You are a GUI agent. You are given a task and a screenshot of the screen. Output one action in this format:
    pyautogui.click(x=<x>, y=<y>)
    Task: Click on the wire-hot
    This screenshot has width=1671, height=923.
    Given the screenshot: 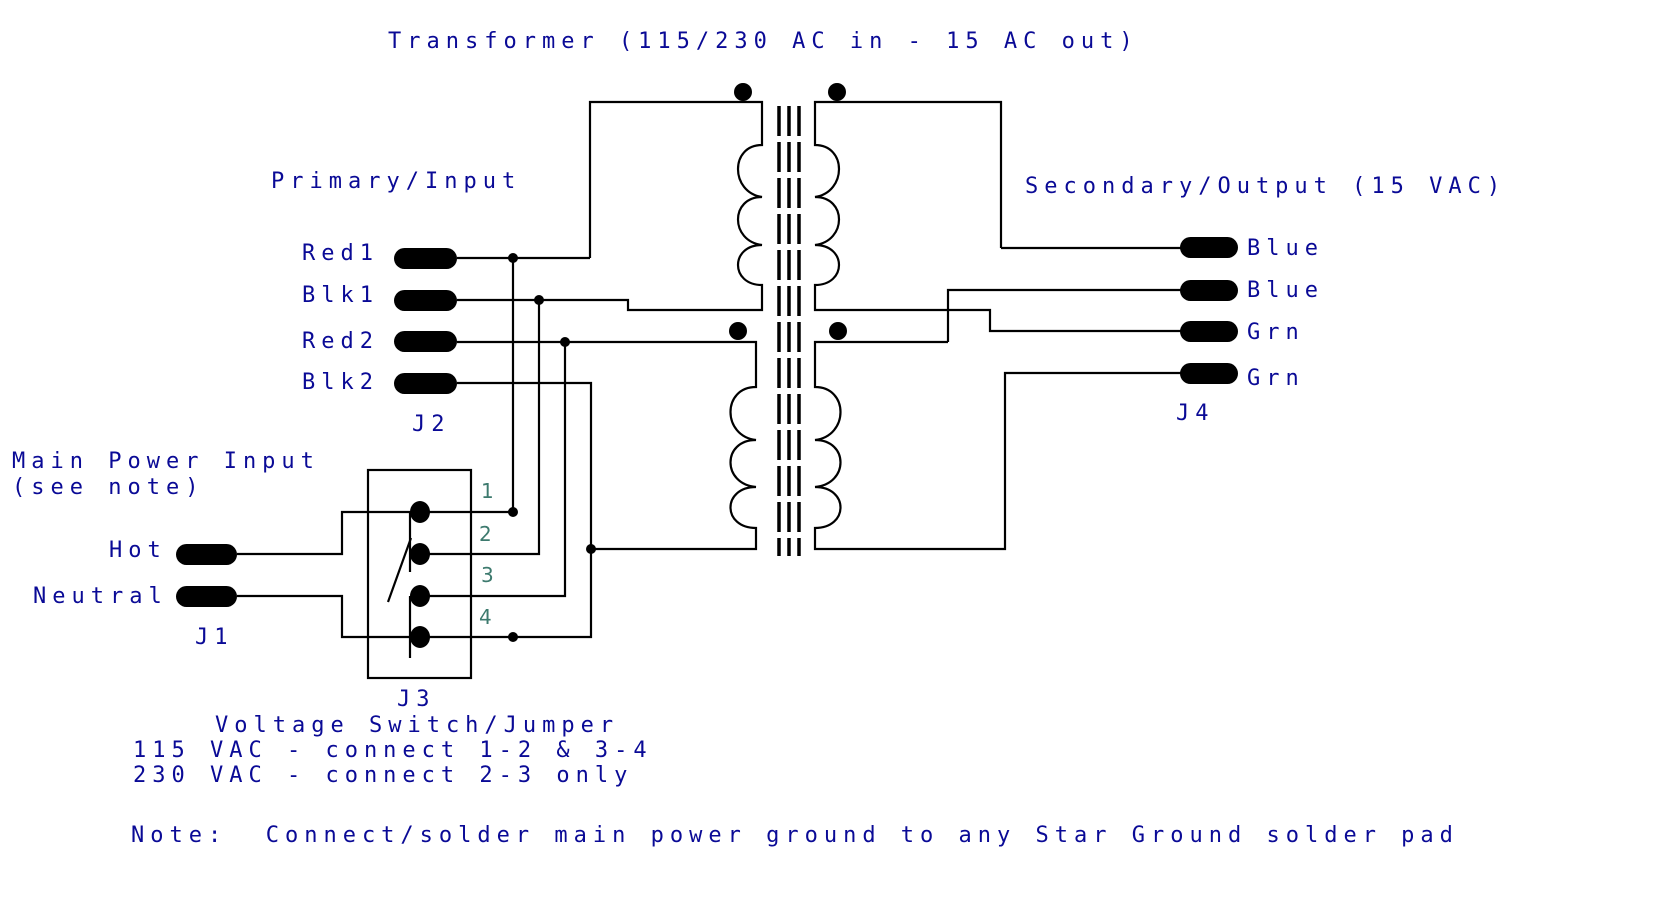 What is the action you would take?
    pyautogui.click(x=328, y=533)
    